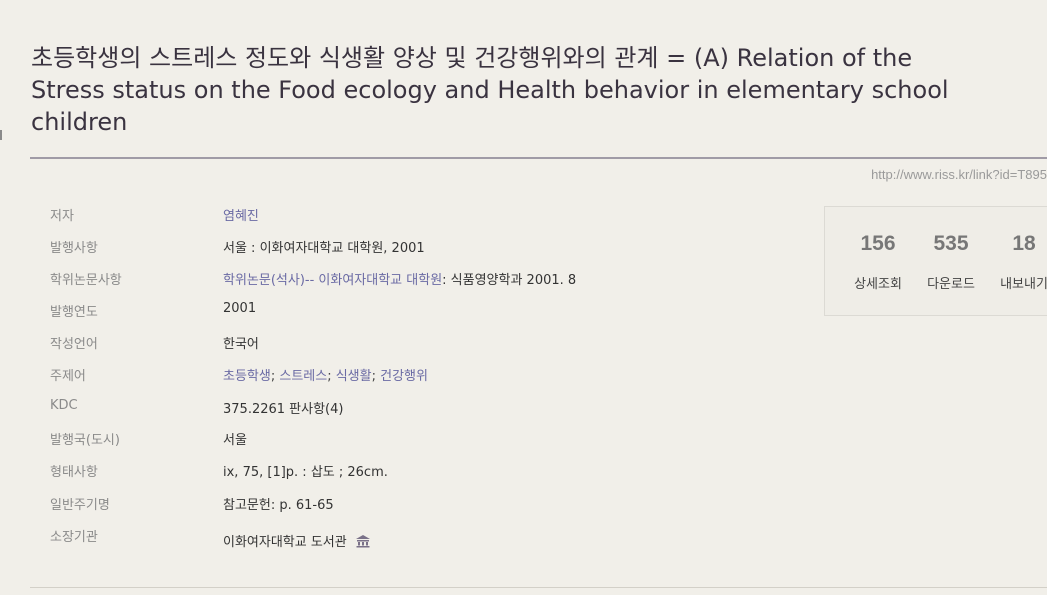  Describe the element at coordinates (278, 505) in the screenshot. I see `note-value: 참고문헌: p. 61-65` at that location.